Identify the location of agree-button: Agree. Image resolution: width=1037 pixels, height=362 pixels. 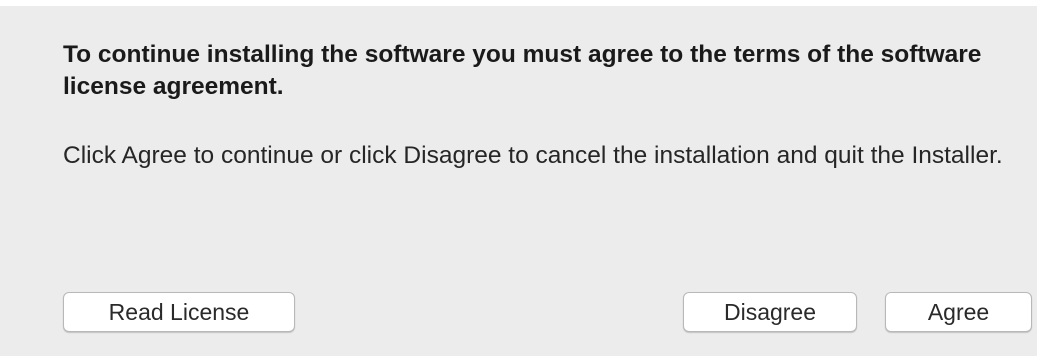
(958, 312).